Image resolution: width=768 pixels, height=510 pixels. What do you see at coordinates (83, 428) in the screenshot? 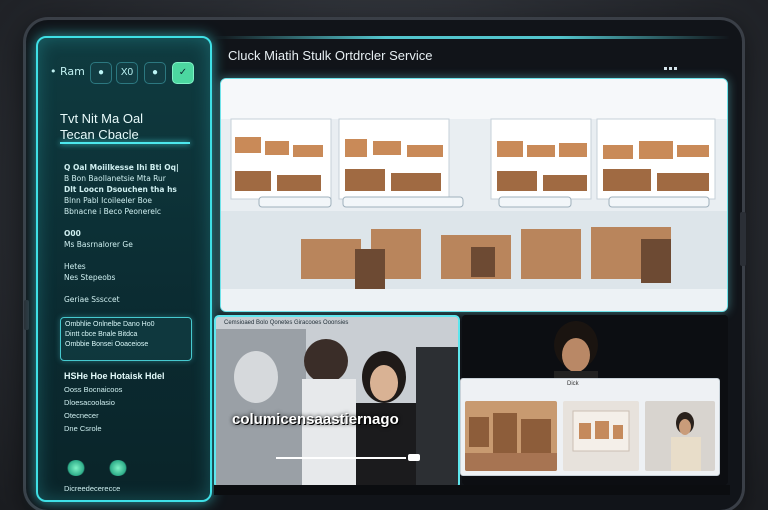
I see `section-item: Dne Csrole` at bounding box center [83, 428].